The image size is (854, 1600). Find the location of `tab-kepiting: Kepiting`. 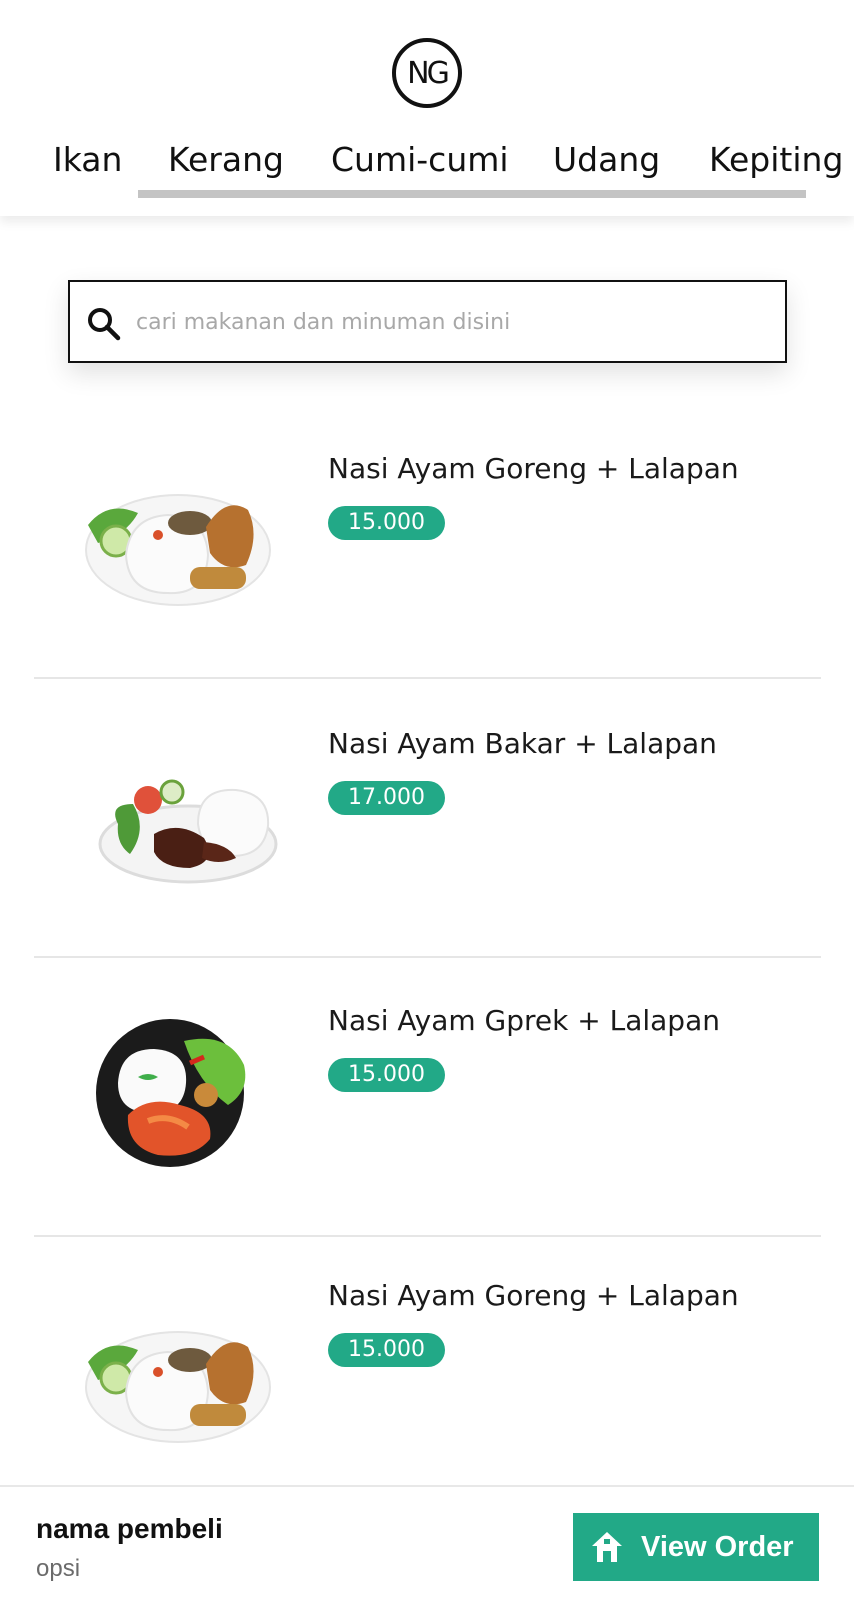

tab-kepiting: Kepiting is located at coordinates (776, 159).